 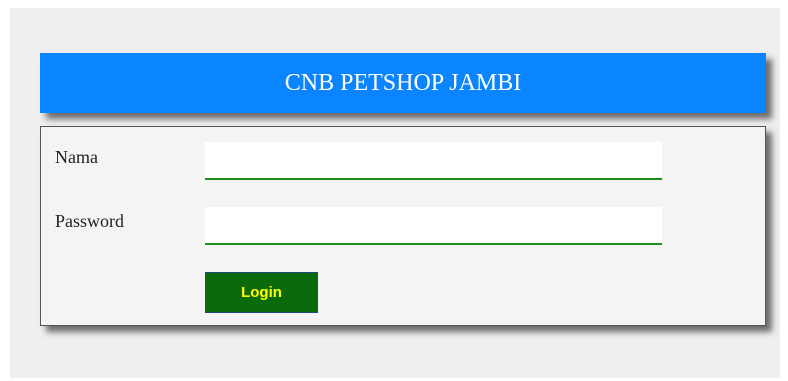 What do you see at coordinates (90, 221) in the screenshot?
I see `password-label: Password` at bounding box center [90, 221].